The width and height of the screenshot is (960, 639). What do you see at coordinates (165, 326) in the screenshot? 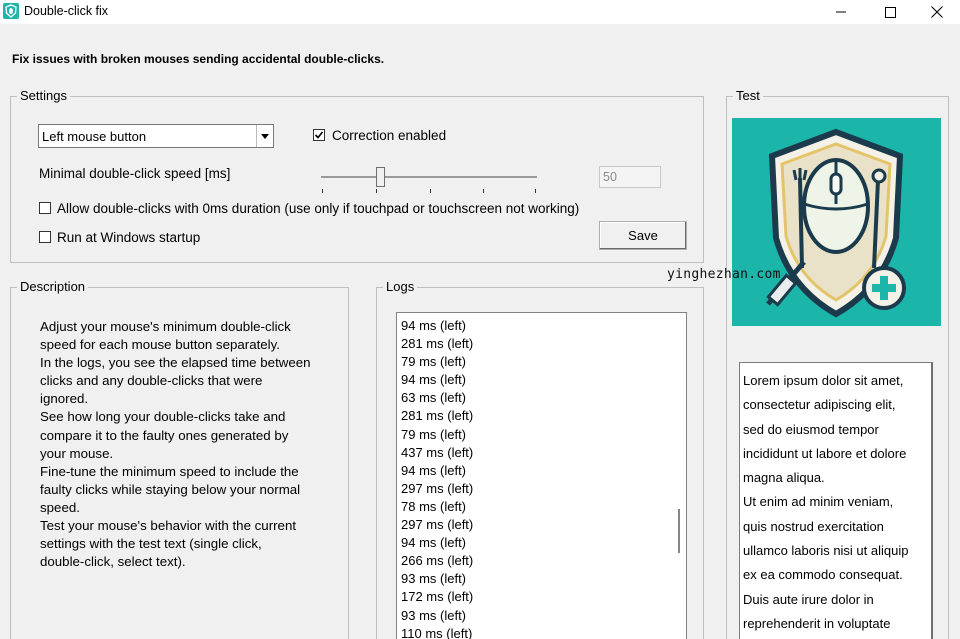
I see `description-line: Adjust your mouse's minimum double-click` at bounding box center [165, 326].